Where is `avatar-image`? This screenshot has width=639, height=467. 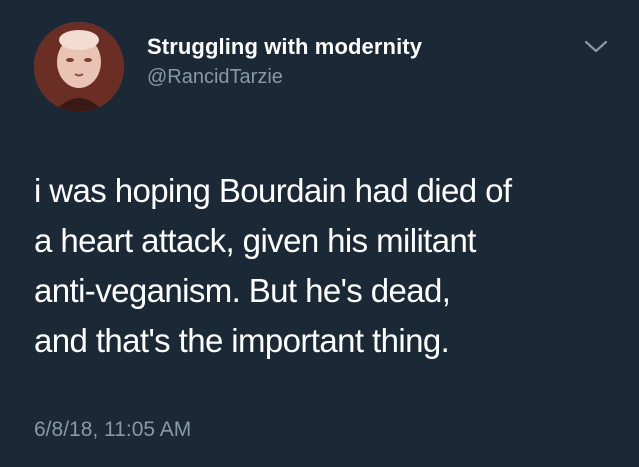 avatar-image is located at coordinates (79, 67).